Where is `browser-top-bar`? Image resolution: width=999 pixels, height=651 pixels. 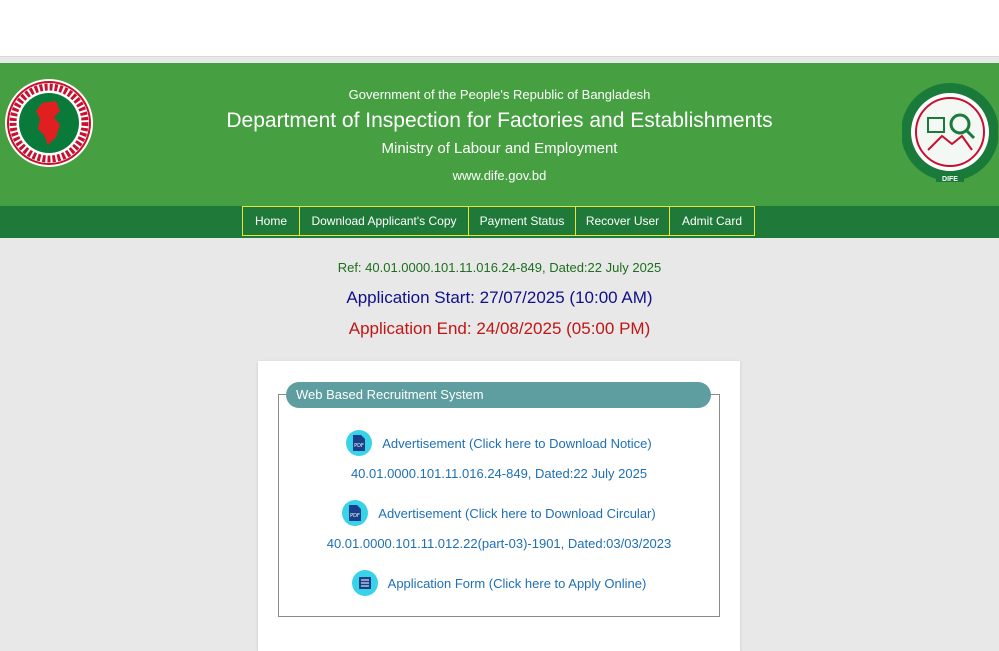 browser-top-bar is located at coordinates (499, 28).